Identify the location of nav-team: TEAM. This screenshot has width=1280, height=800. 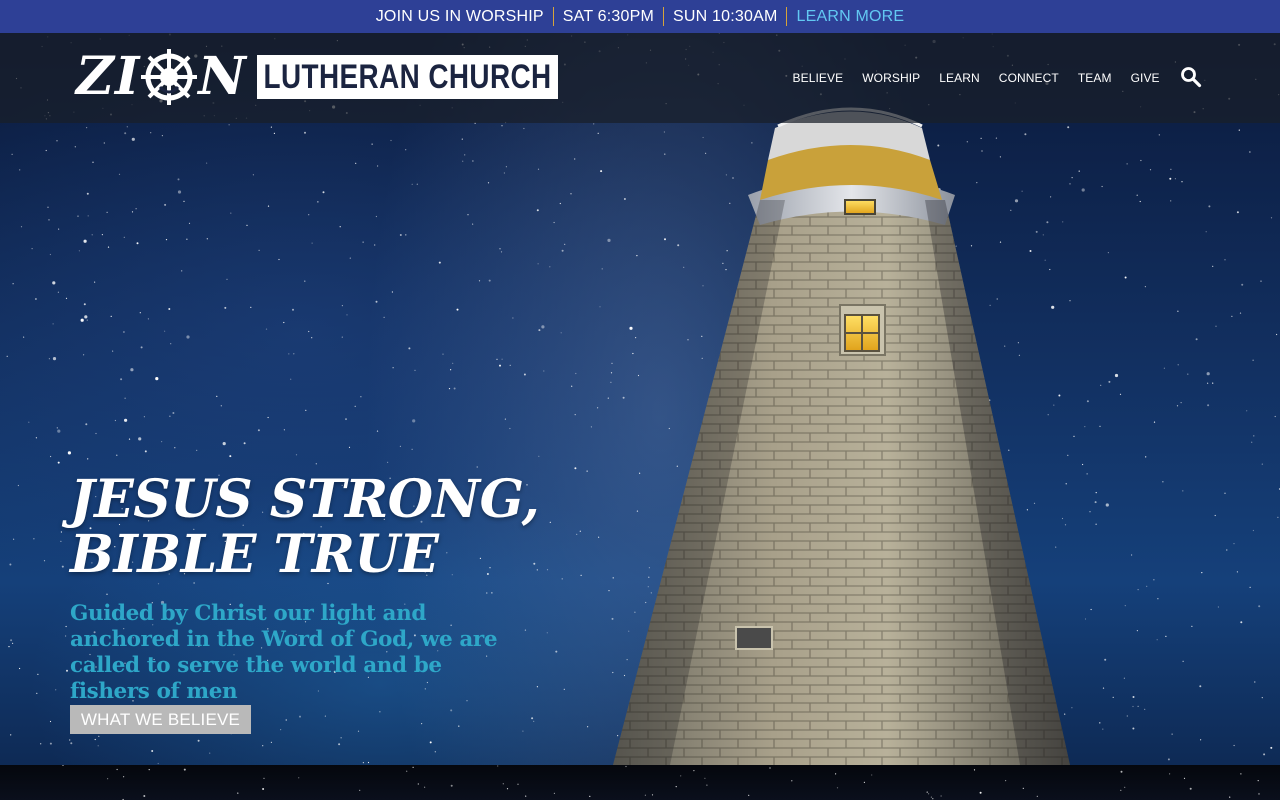
(1095, 78).